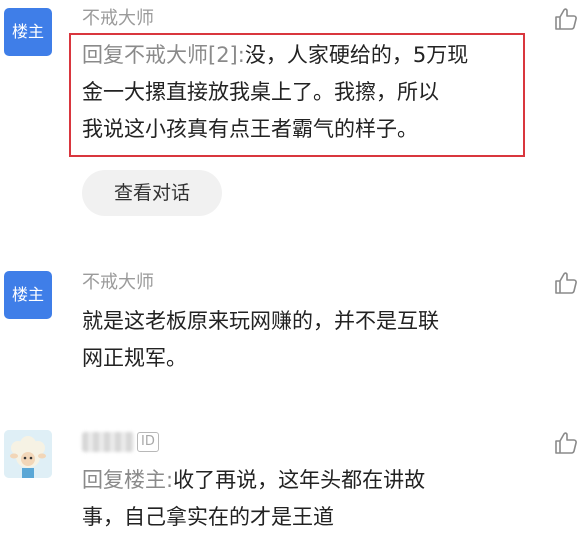 This screenshot has height=541, width=585. I want to click on comment-line: 回复楼主:收了再说，这年头都在讲故, so click(253, 480).